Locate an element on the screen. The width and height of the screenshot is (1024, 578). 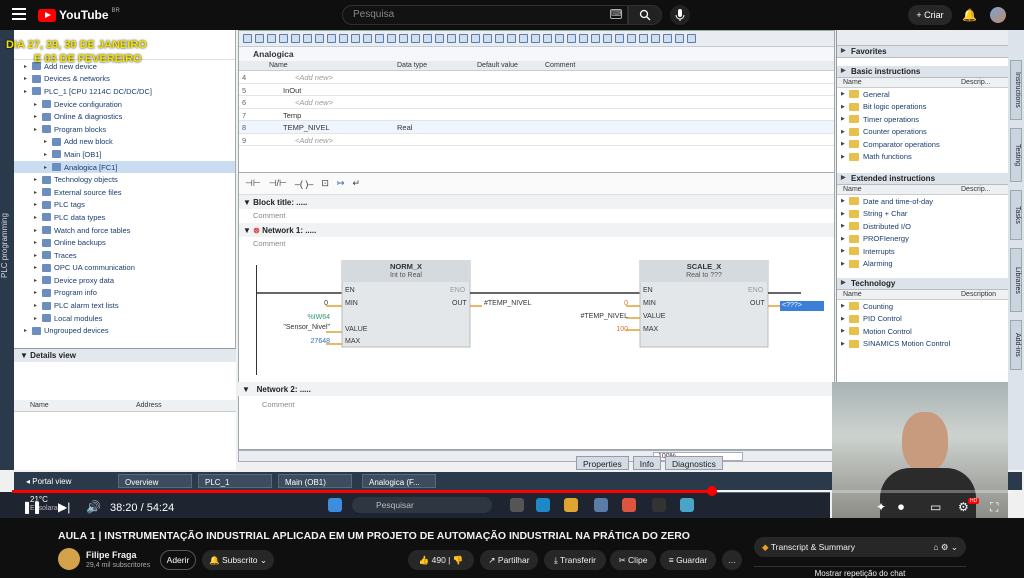
close-branch-icon: ↵ is located at coordinates (356, 183).